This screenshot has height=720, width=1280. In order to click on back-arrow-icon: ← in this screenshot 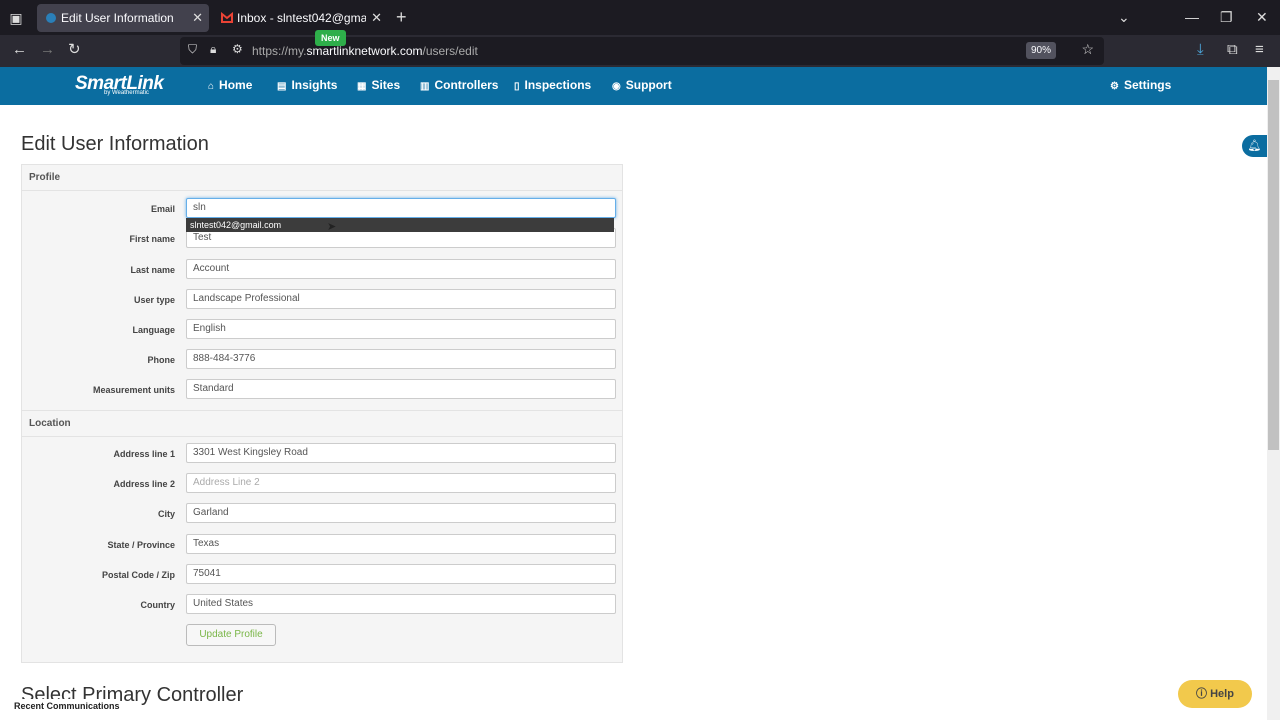, I will do `click(19, 50)`.